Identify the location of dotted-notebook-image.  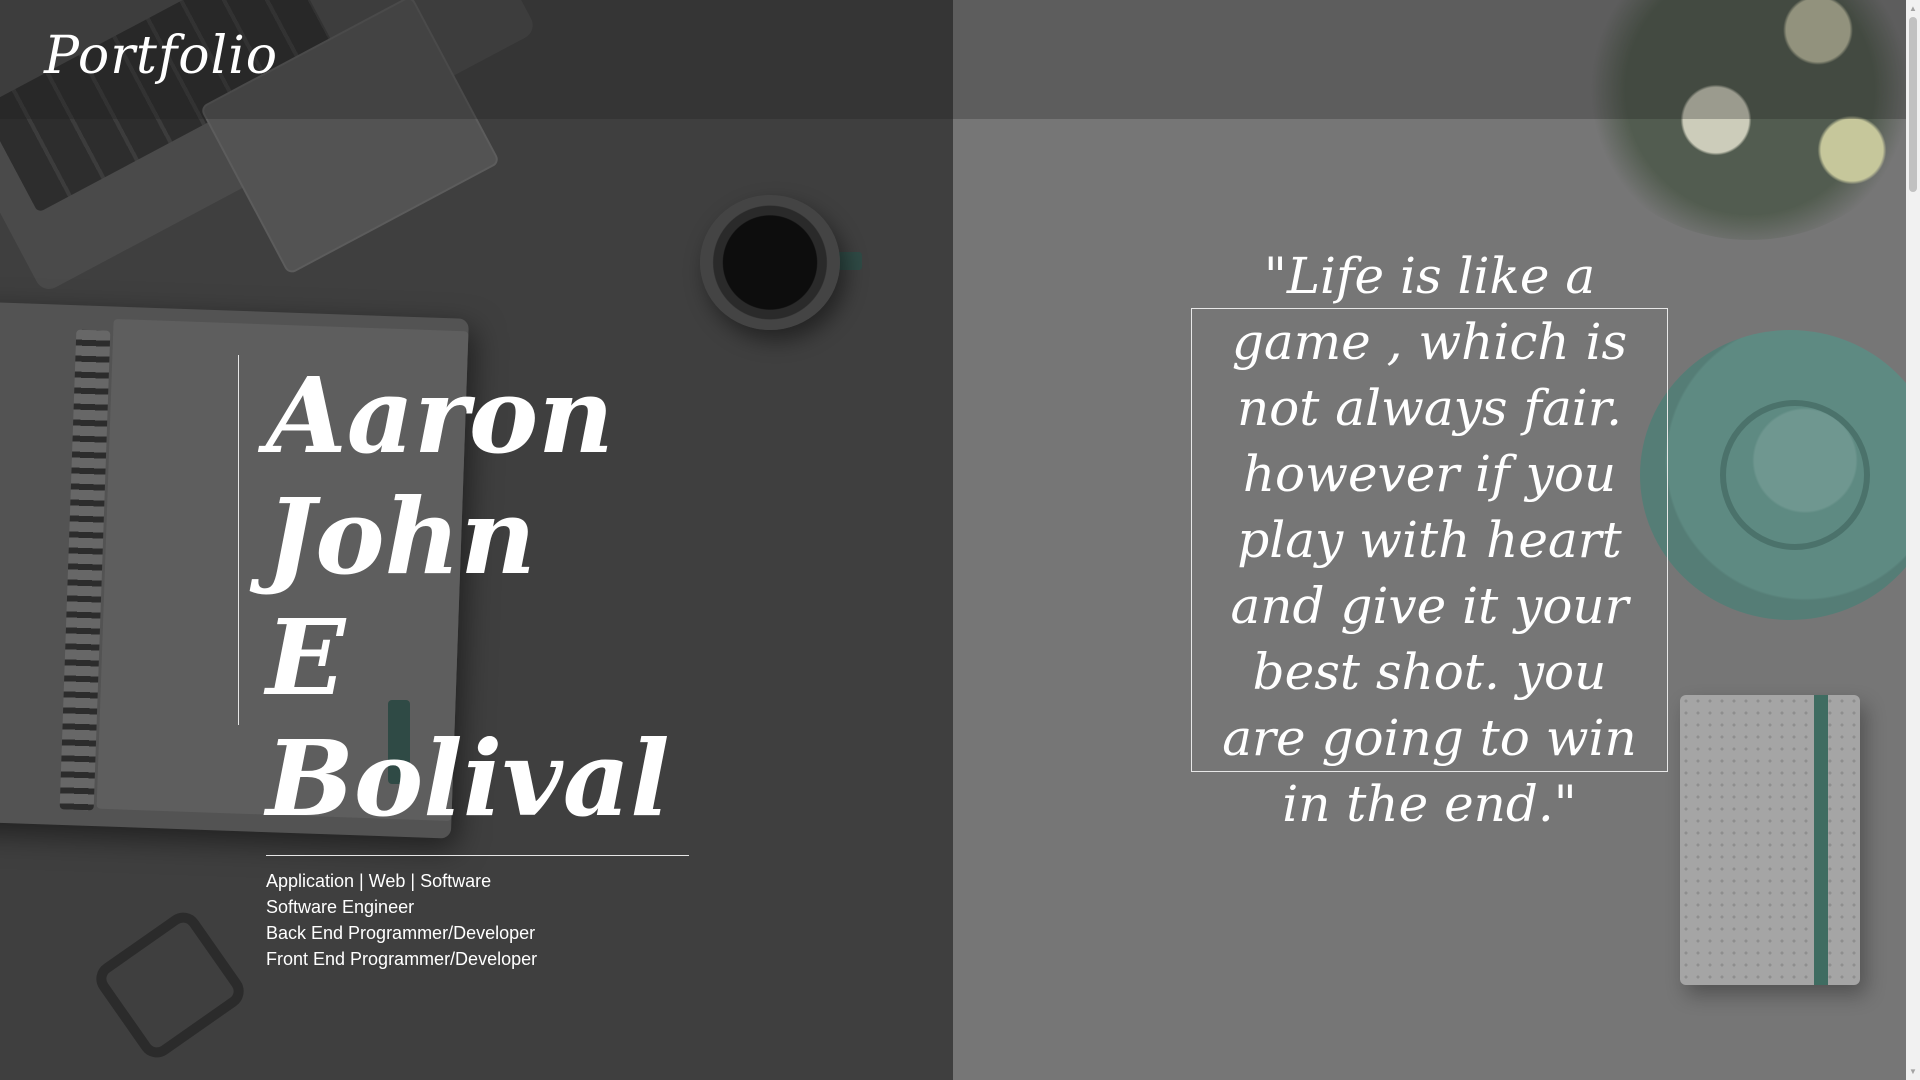
(1770, 840).